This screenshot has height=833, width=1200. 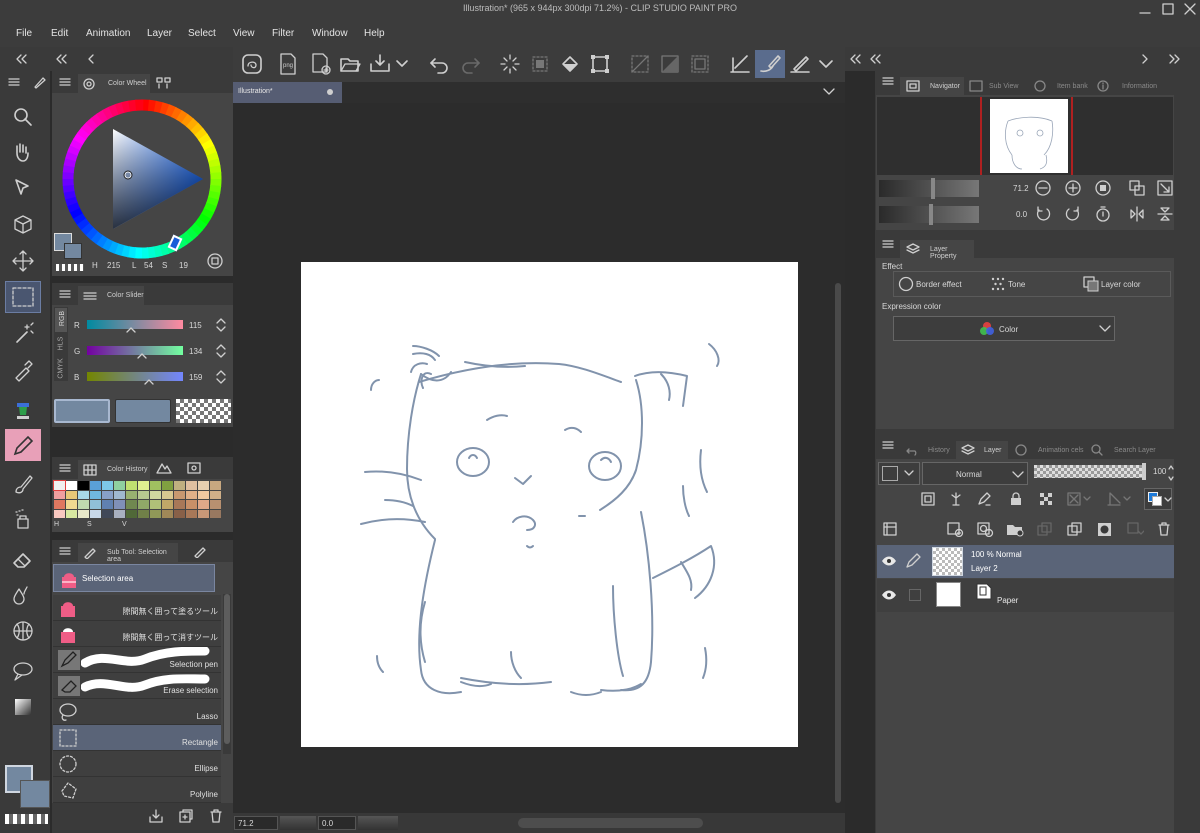 I want to click on color-mode-icon, so click(x=215, y=261).